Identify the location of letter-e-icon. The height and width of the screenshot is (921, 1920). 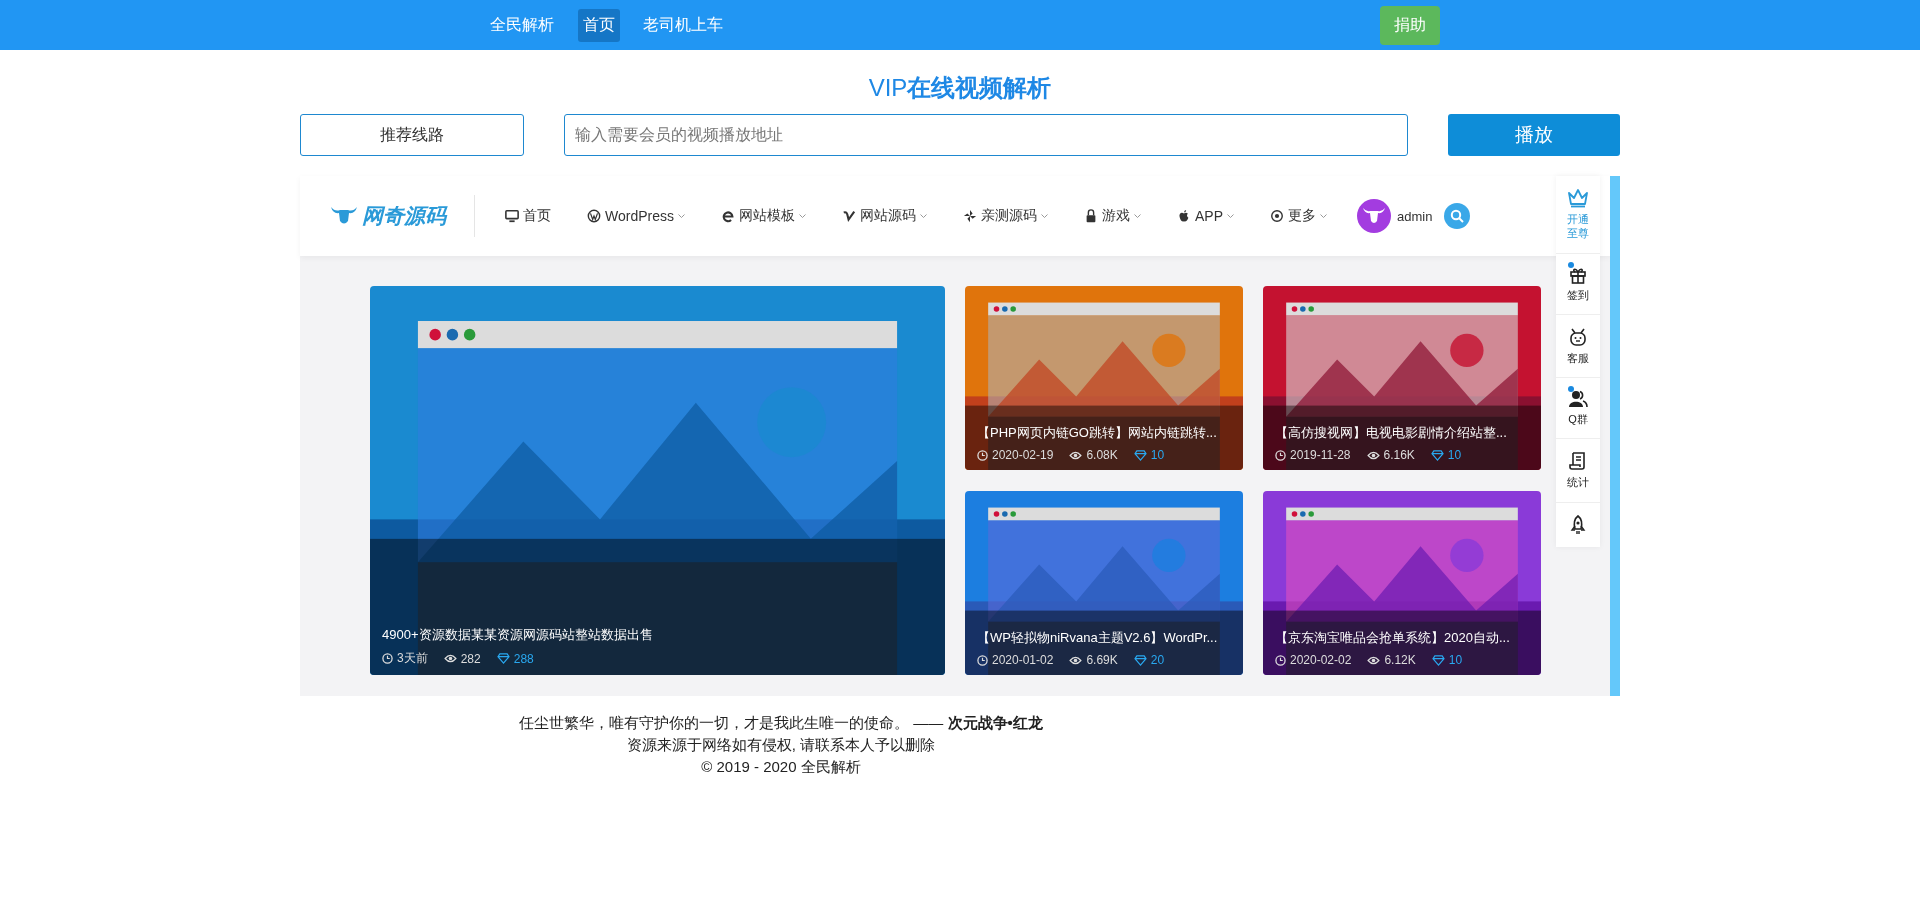
(728, 216).